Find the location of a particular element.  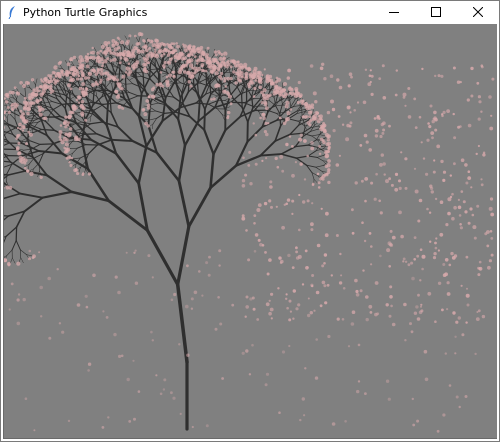

maximize-button is located at coordinates (436, 12).